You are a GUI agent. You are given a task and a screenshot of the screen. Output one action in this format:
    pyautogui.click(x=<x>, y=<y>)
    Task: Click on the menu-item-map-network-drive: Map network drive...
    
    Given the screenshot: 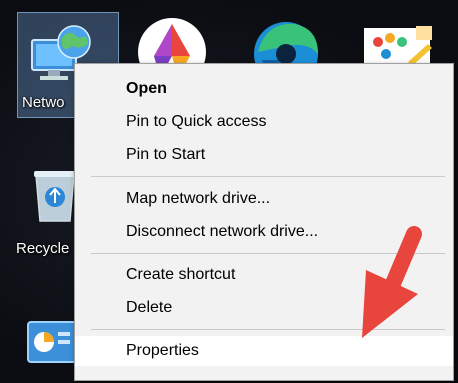 What is the action you would take?
    pyautogui.click(x=264, y=199)
    